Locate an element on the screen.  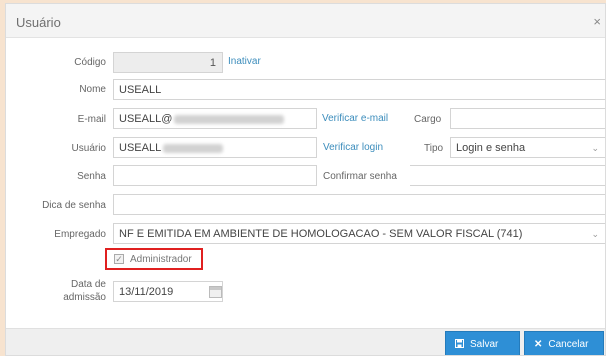
usuario-field: USEALL is located at coordinates (215, 147).